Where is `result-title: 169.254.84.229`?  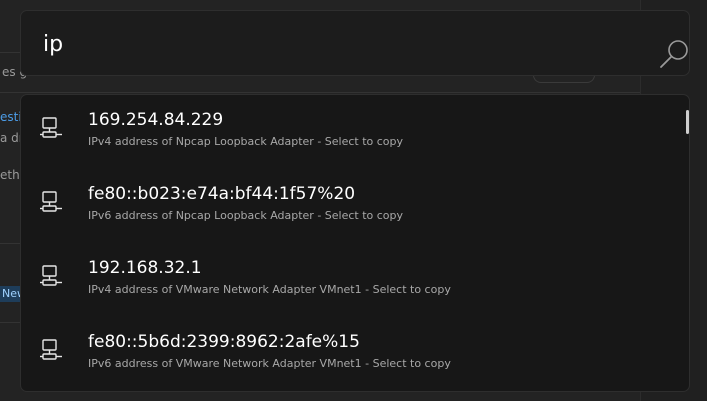 result-title: 169.254.84.229 is located at coordinates (156, 120).